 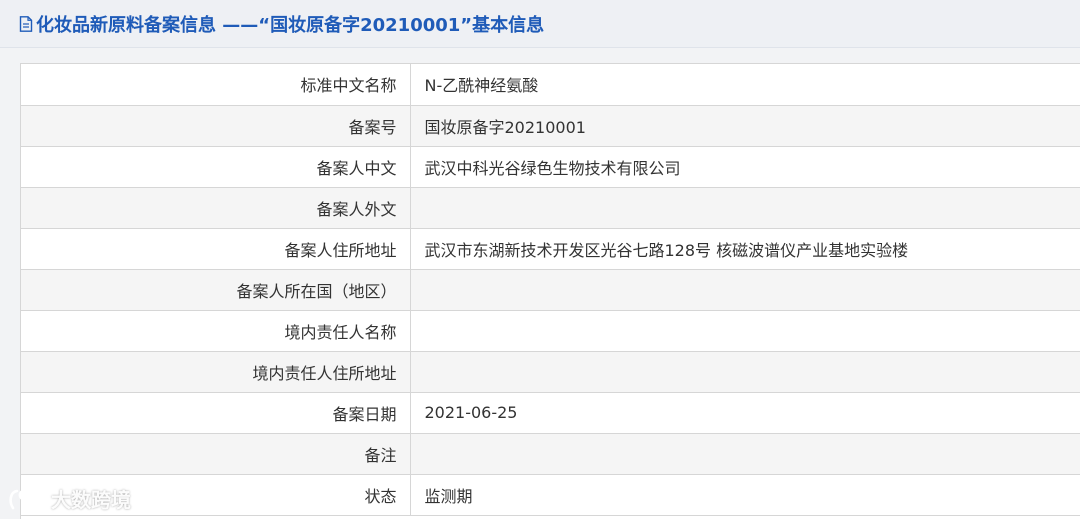 What do you see at coordinates (745, 413) in the screenshot?
I see `row-value: 2021-06-25` at bounding box center [745, 413].